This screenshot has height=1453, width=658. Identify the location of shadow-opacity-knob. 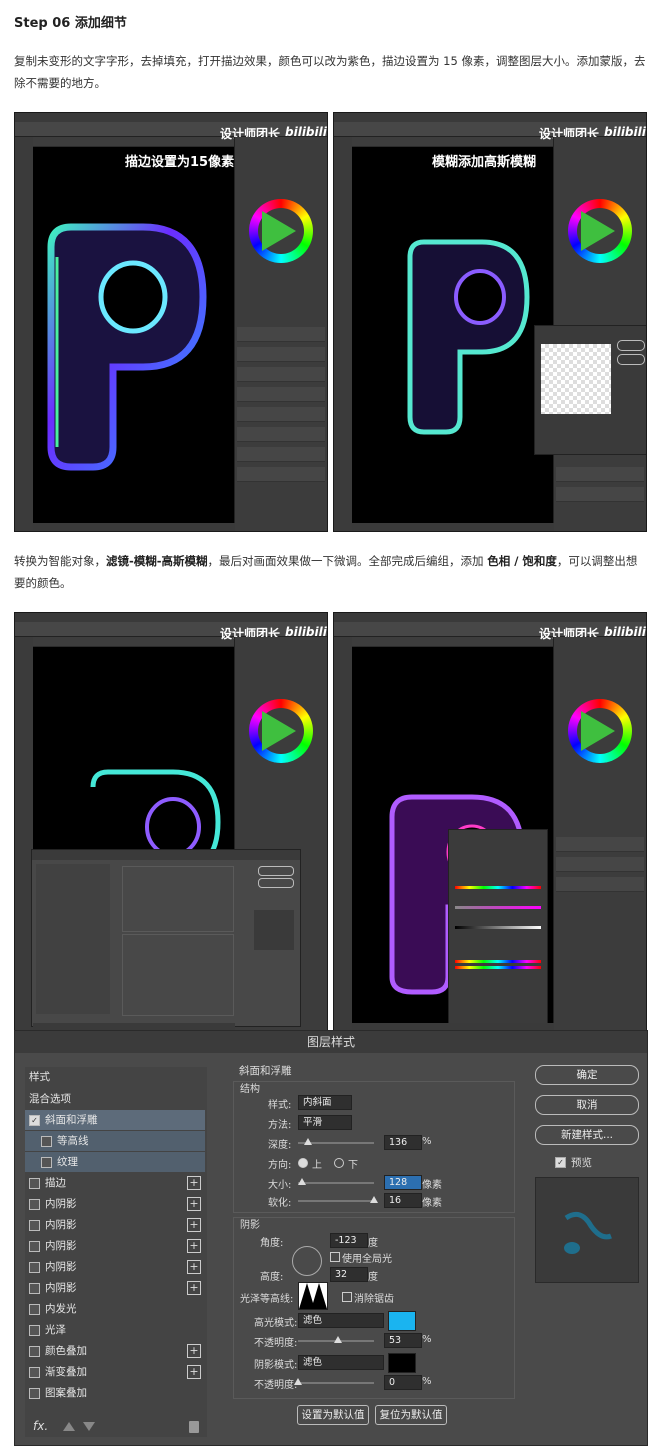
(298, 1381).